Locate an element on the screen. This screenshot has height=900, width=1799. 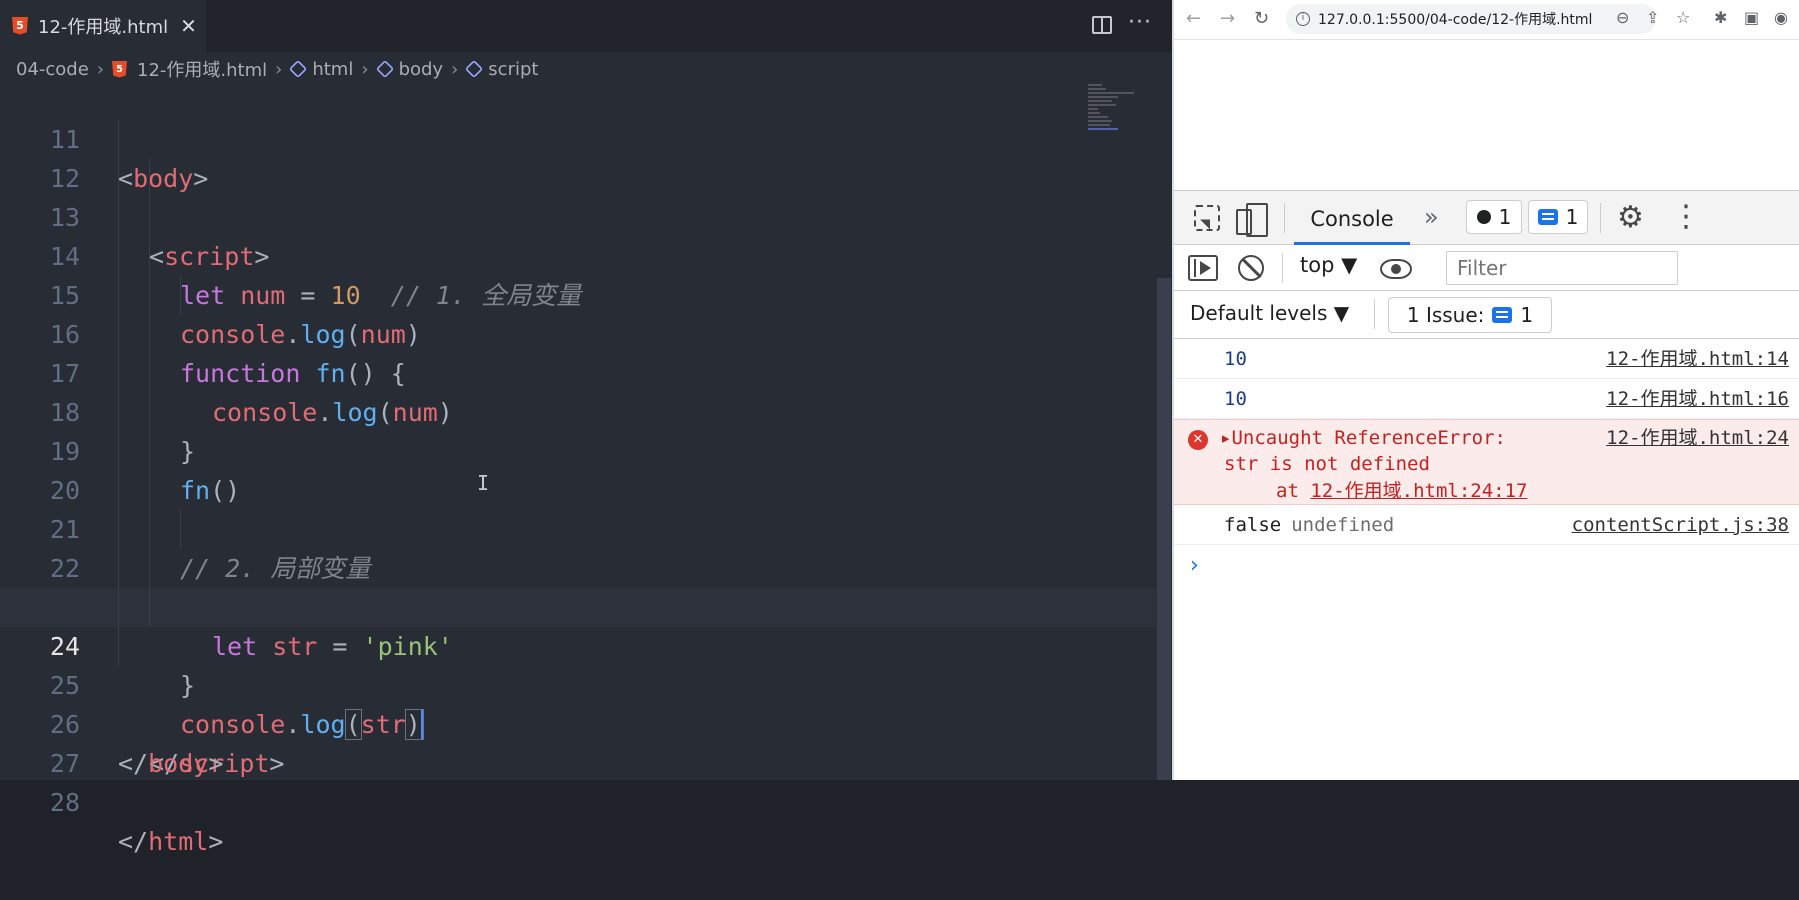
error-stack: at 12-作用域.html:24:17 is located at coordinates (1402, 491).